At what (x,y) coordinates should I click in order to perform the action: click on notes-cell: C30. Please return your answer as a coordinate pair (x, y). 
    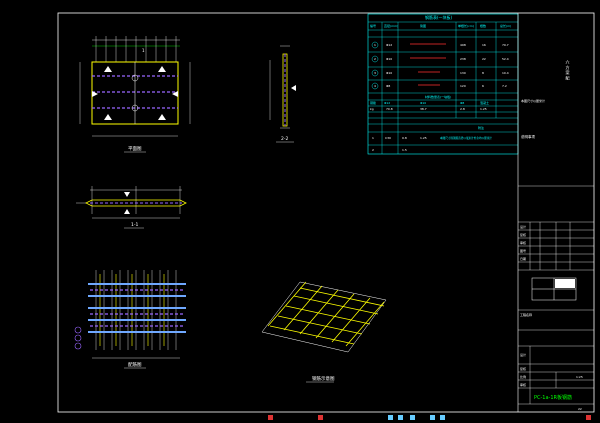
    Looking at the image, I should click on (388, 138).